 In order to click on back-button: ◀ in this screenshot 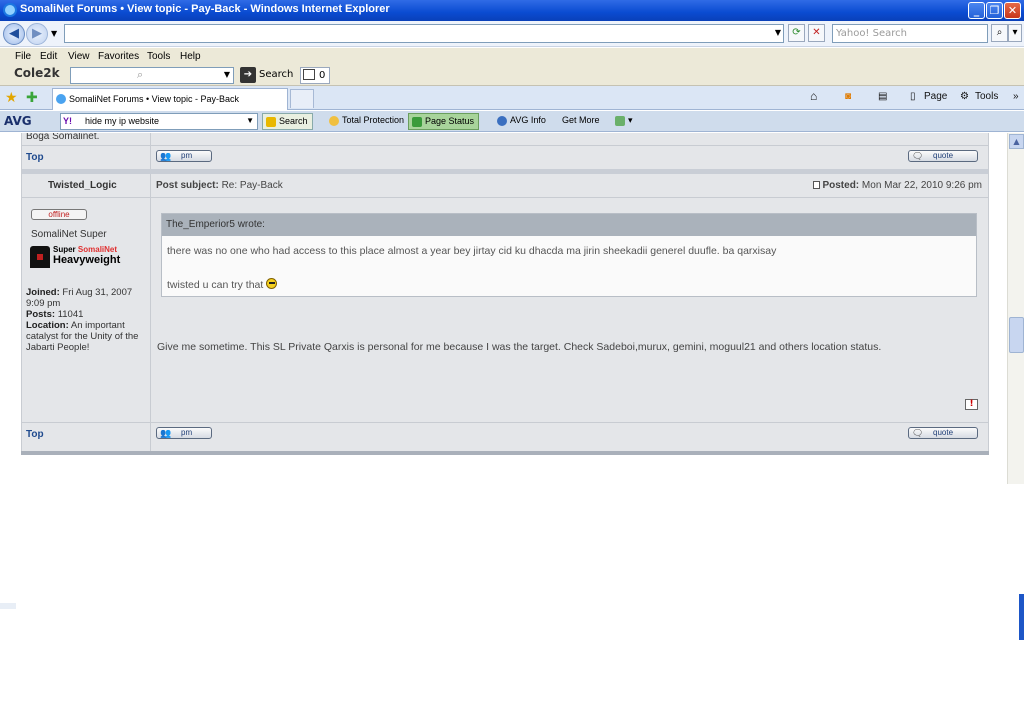, I will do `click(14, 34)`.